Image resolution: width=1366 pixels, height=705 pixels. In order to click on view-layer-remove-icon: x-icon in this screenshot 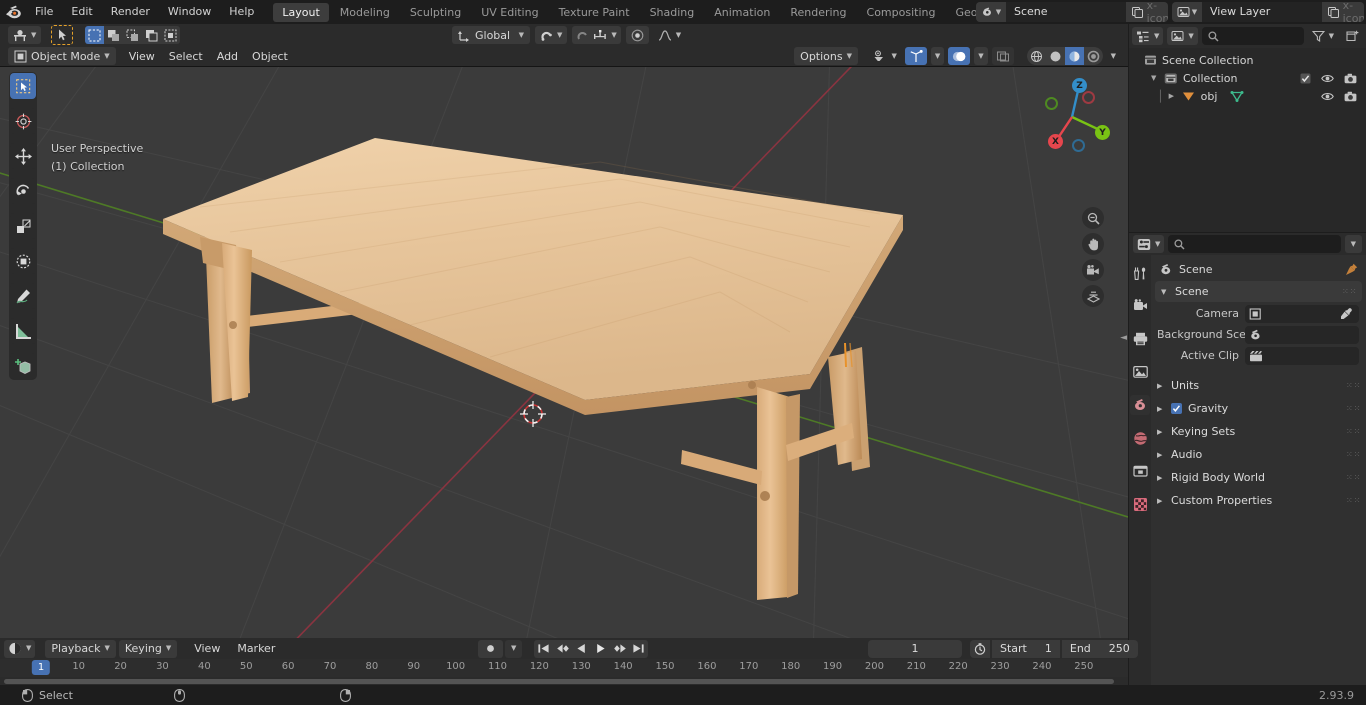, I will do `click(1353, 12)`.